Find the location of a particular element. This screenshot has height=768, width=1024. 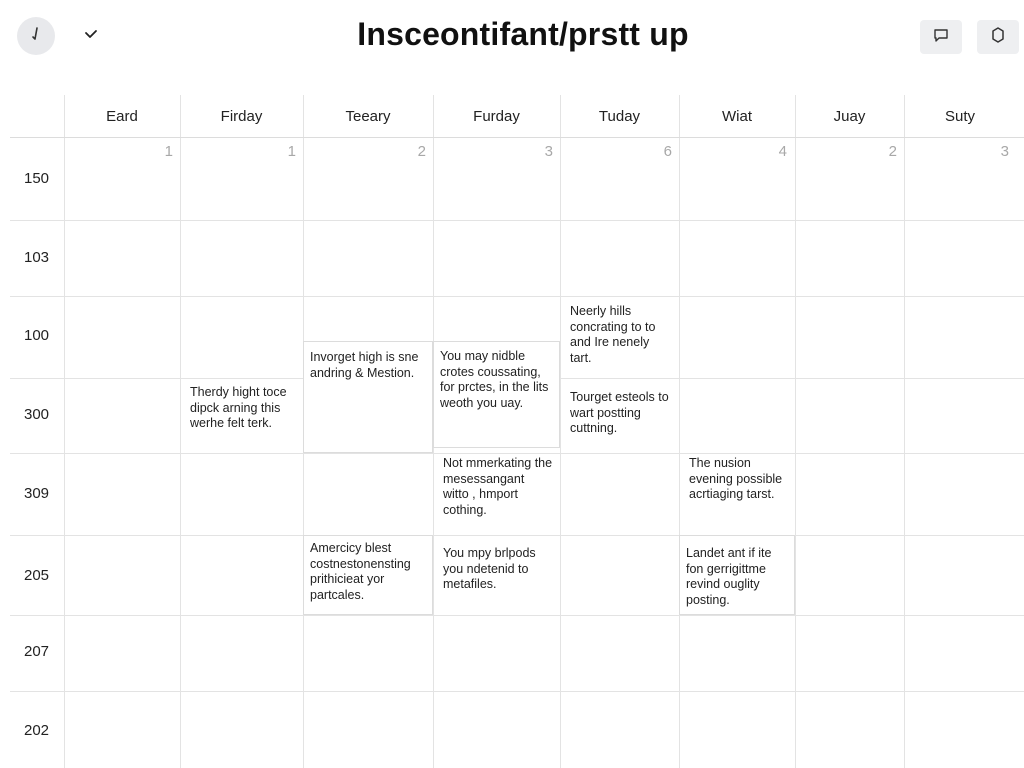

day-header: Juay is located at coordinates (849, 116).